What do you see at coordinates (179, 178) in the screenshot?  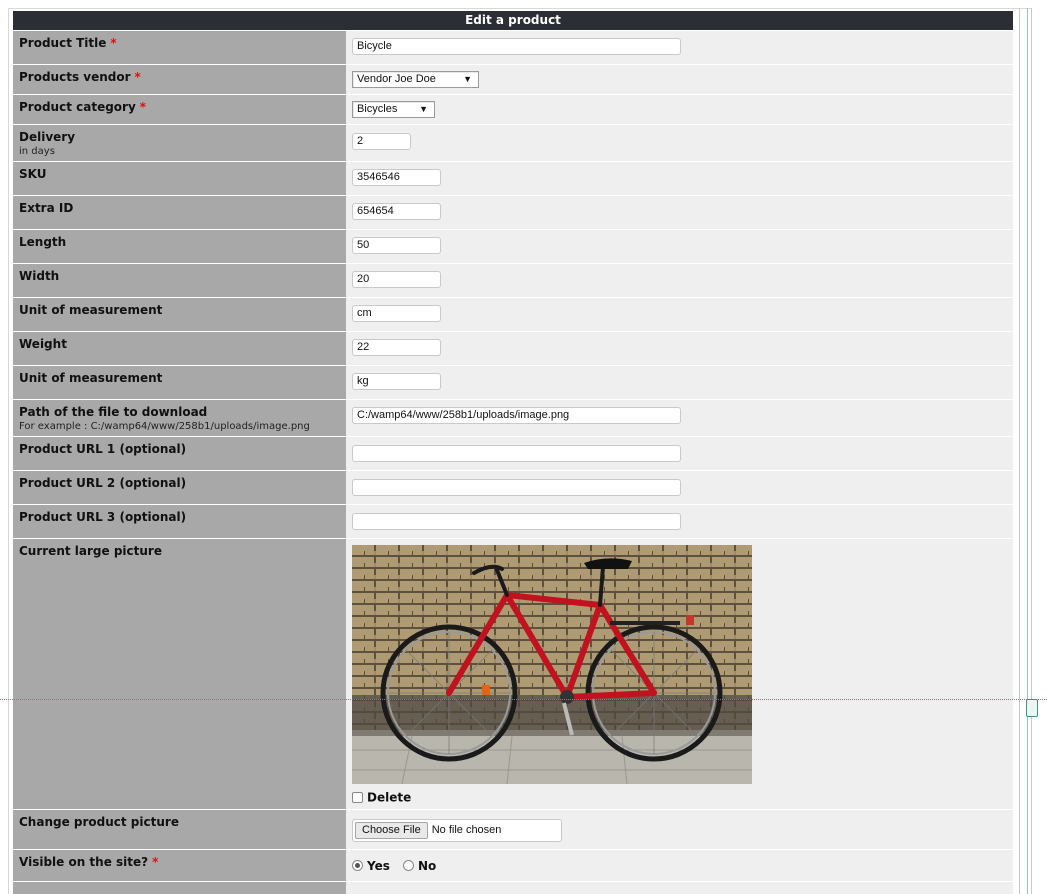 I see `label-sku: SKU` at bounding box center [179, 178].